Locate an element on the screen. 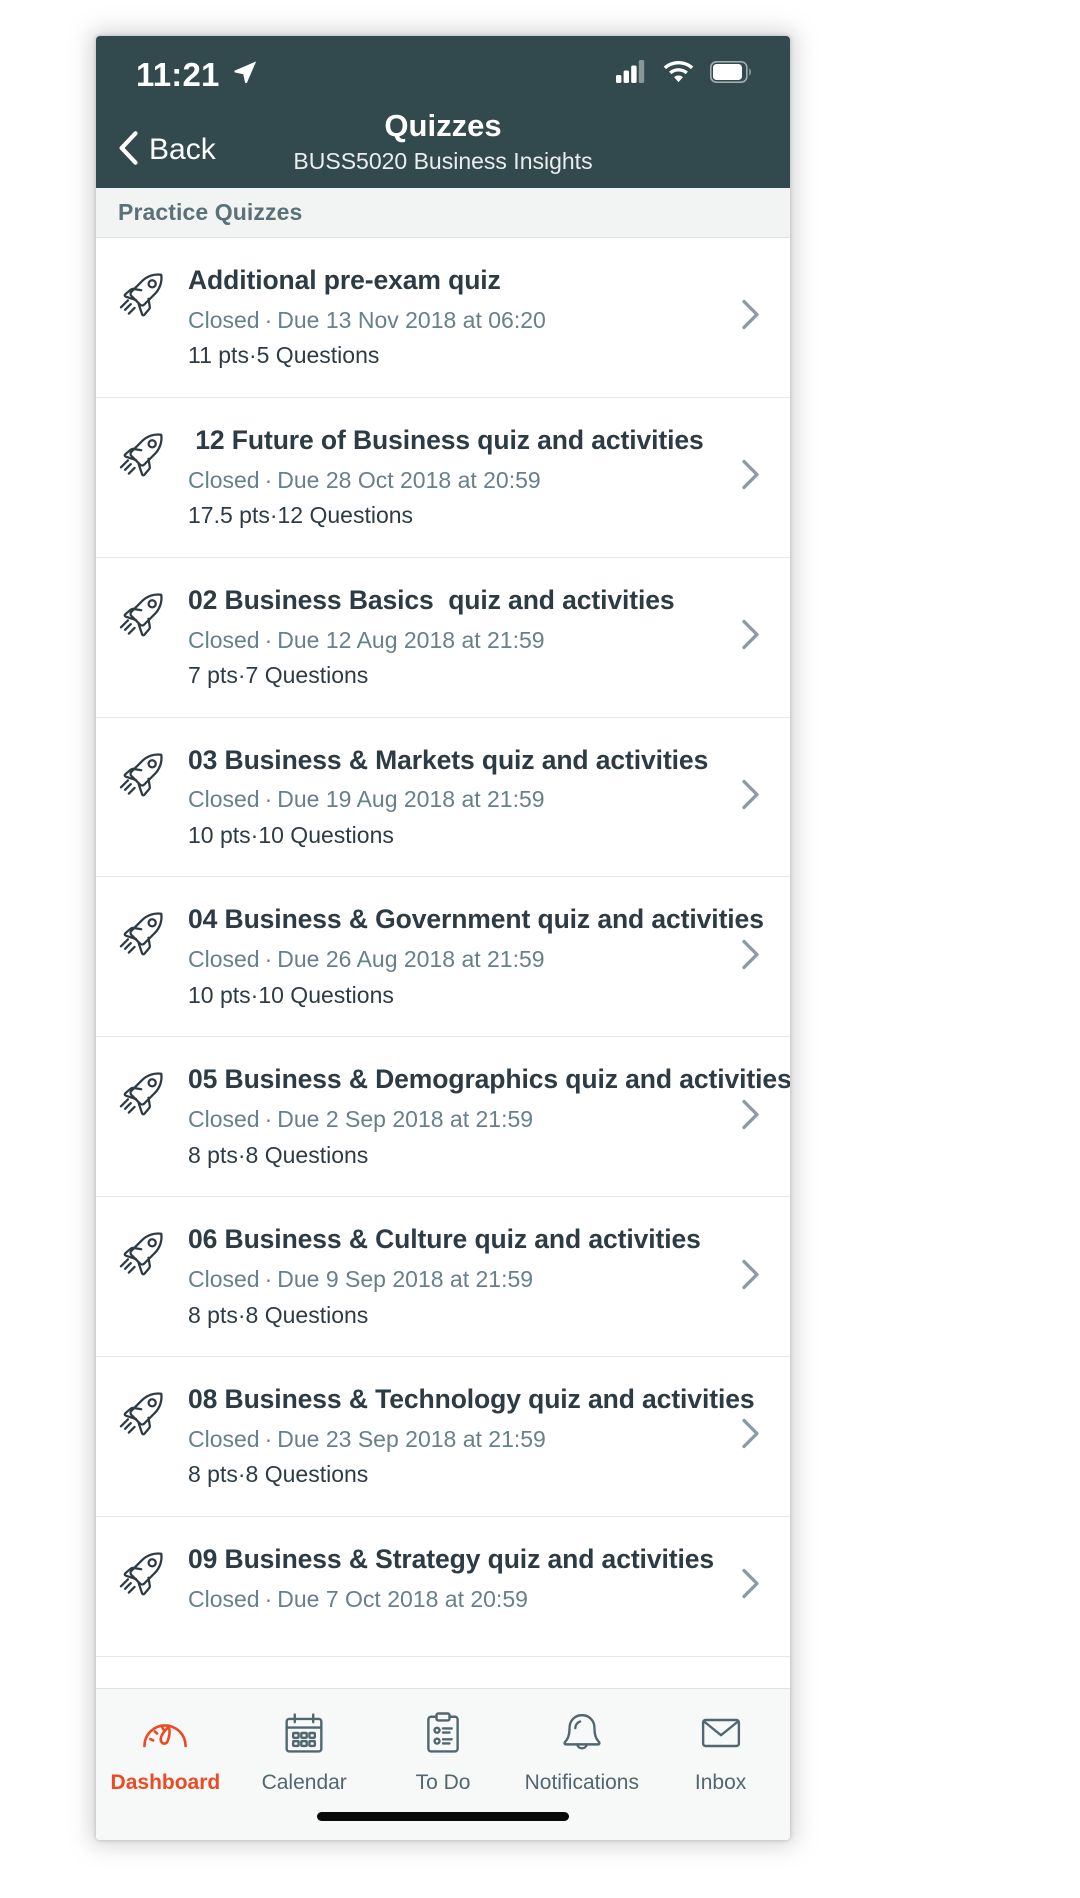 This screenshot has height=1898, width=1080. quiz-due: Due 12 Aug 2018 at 21:59 is located at coordinates (411, 639).